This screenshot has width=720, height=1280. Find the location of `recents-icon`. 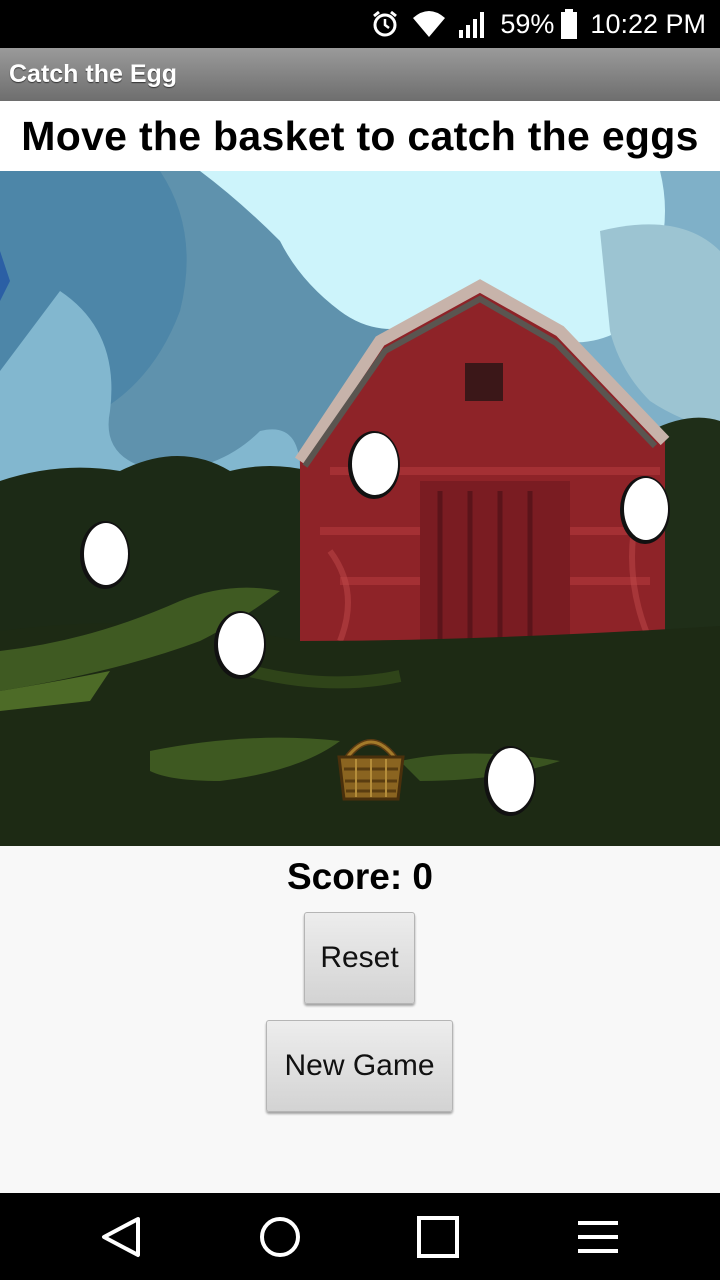

recents-icon is located at coordinates (438, 1237).